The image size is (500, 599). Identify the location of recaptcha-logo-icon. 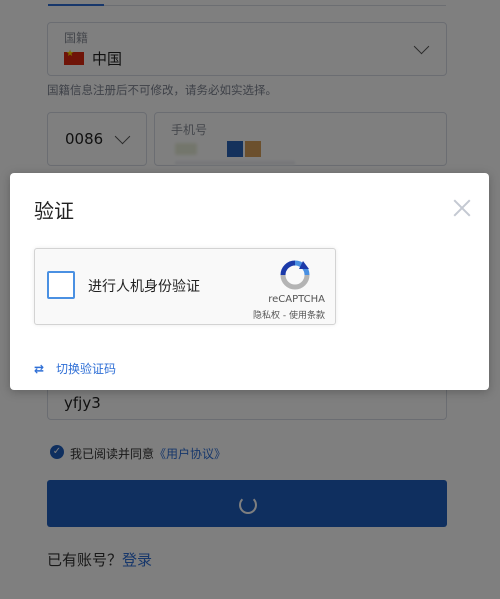
(295, 275).